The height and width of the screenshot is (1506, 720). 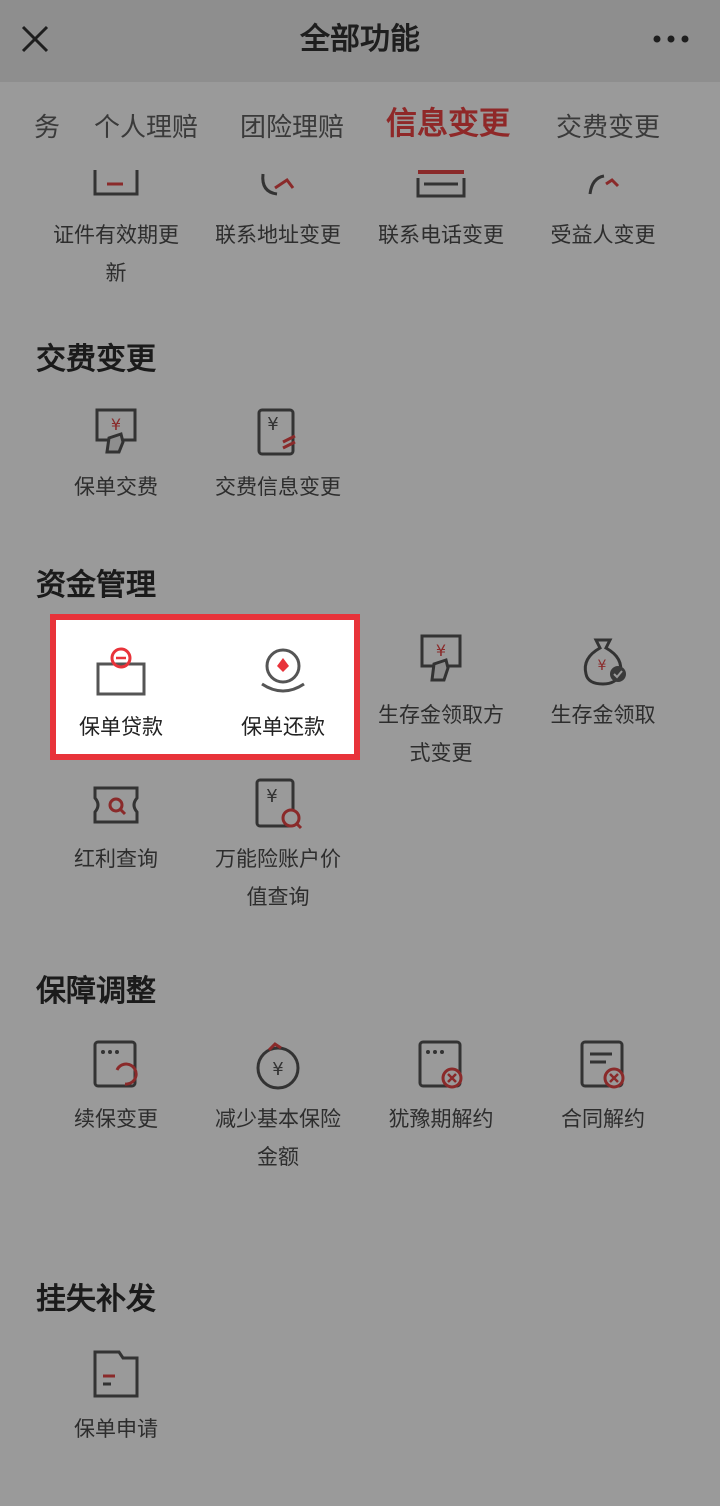 I want to click on survival-benefit-method-change-item: ¥ 生存金领取方式变更, so click(x=441, y=701).